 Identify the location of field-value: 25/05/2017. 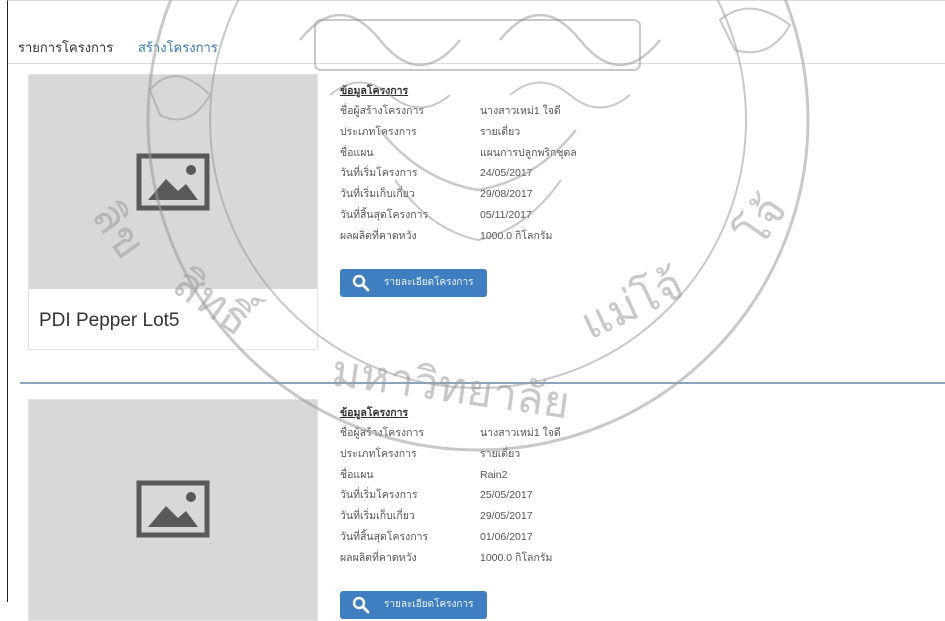
(506, 495).